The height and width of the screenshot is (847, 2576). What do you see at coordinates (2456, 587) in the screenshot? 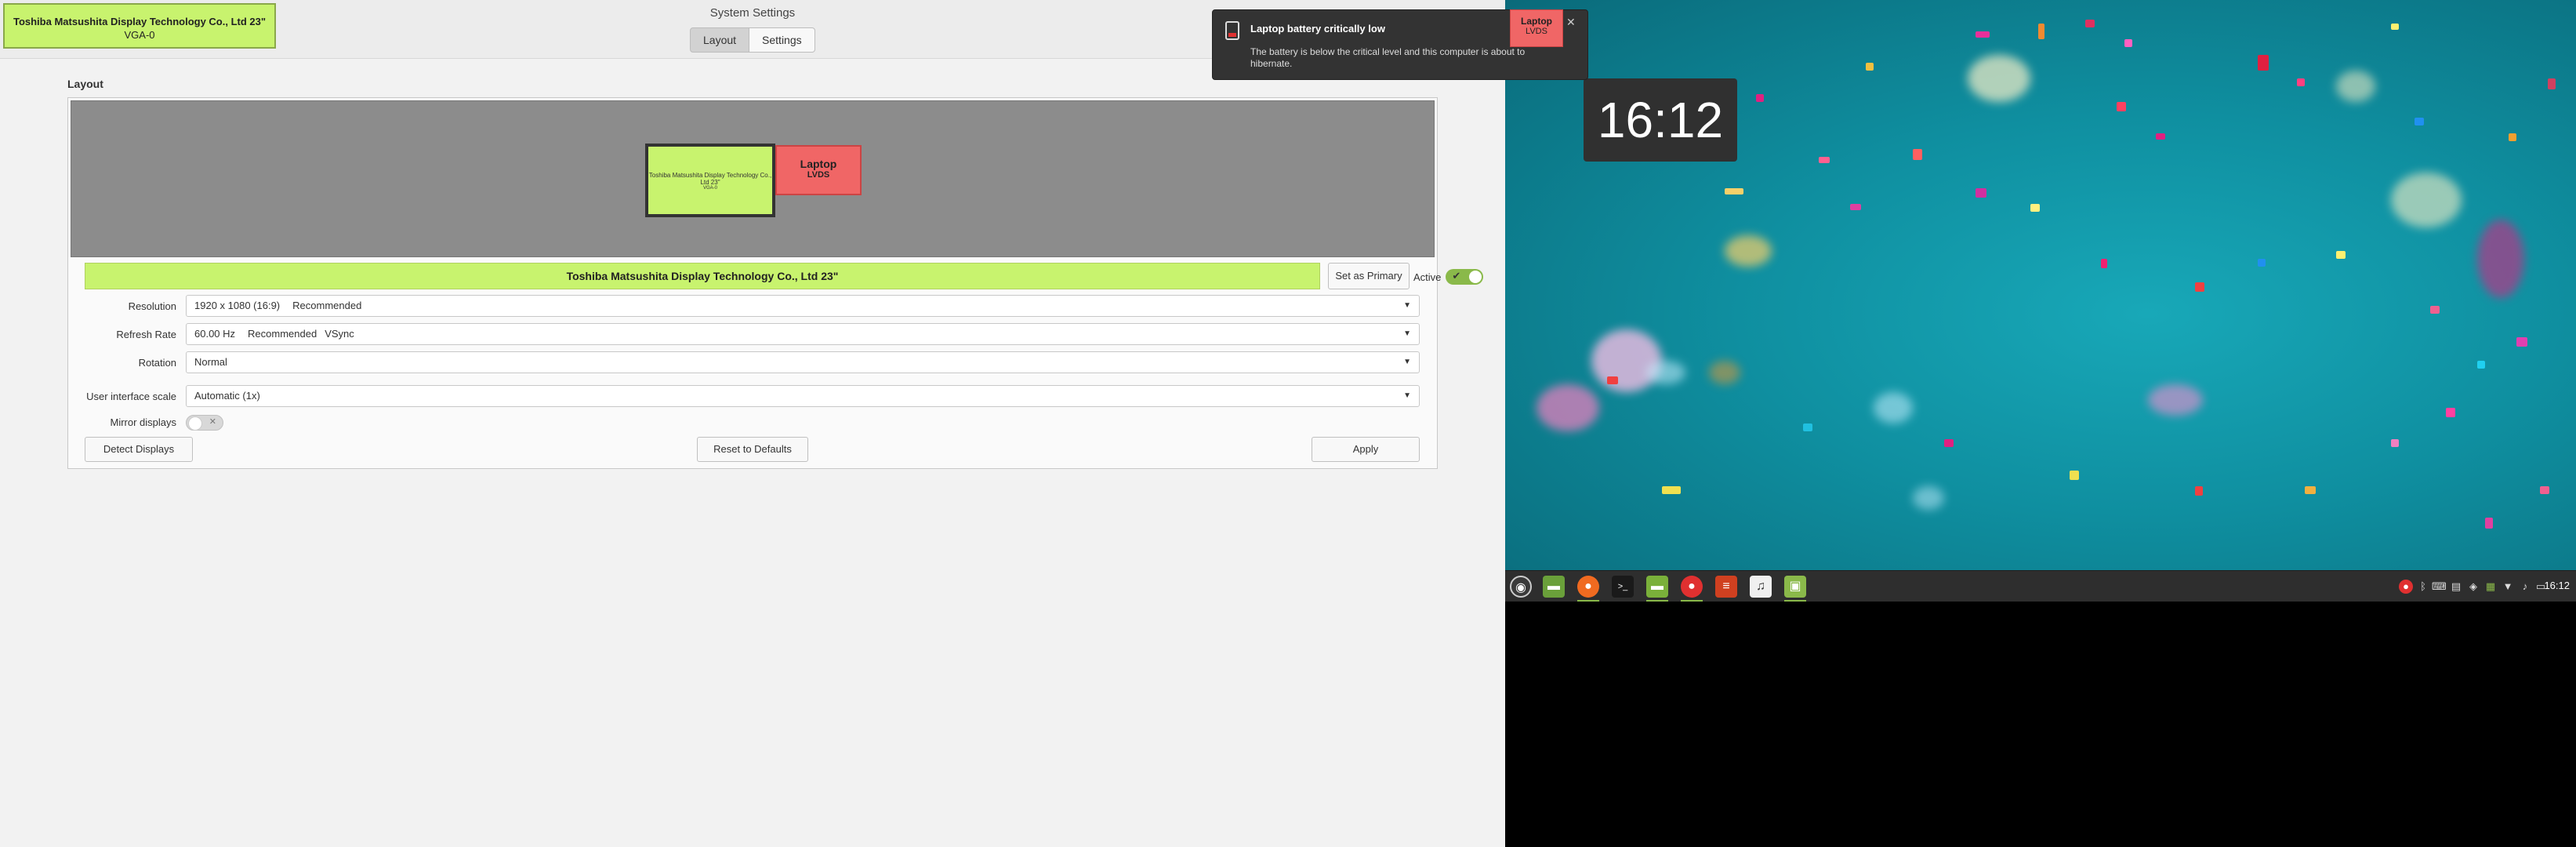
I see `clipboard-icon: ▤` at bounding box center [2456, 587].